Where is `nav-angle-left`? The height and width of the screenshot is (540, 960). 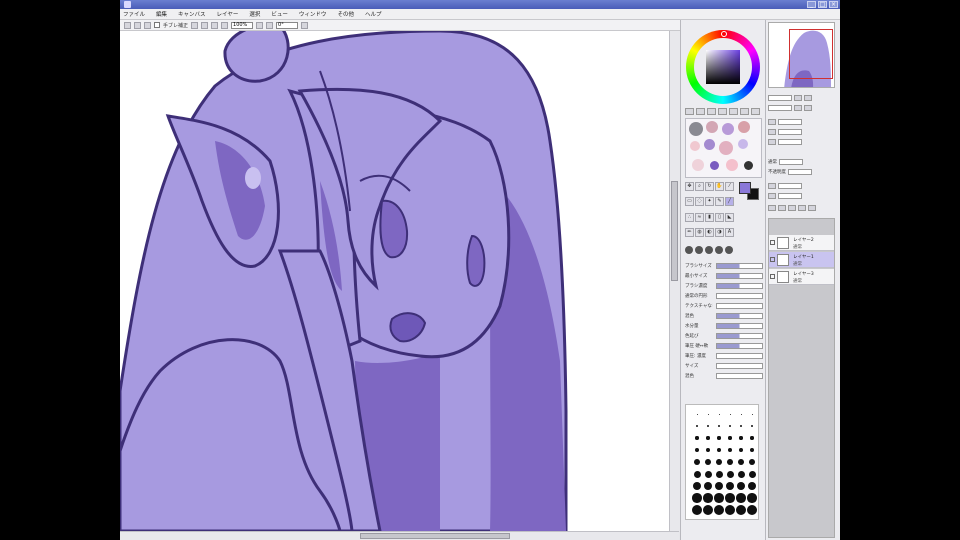 nav-angle-left is located at coordinates (798, 108).